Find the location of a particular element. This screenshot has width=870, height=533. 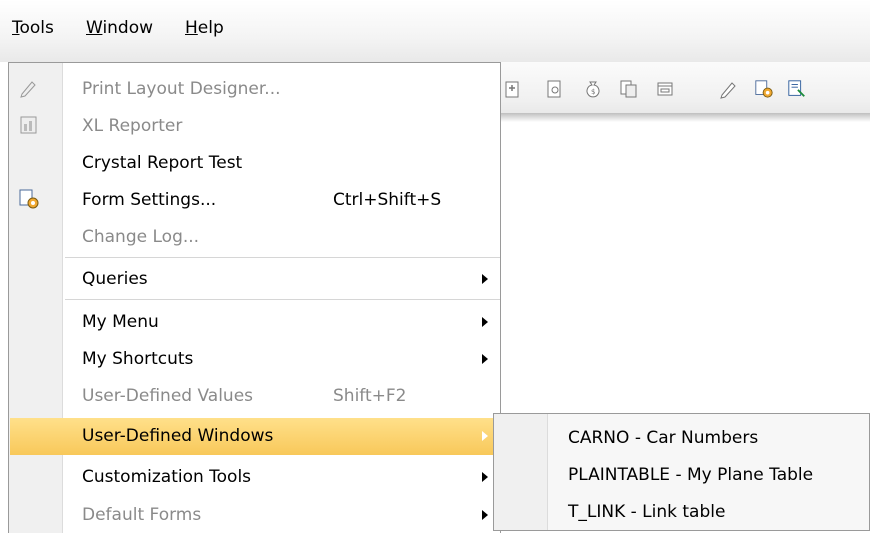

xl-reporter-icon is located at coordinates (29, 125).